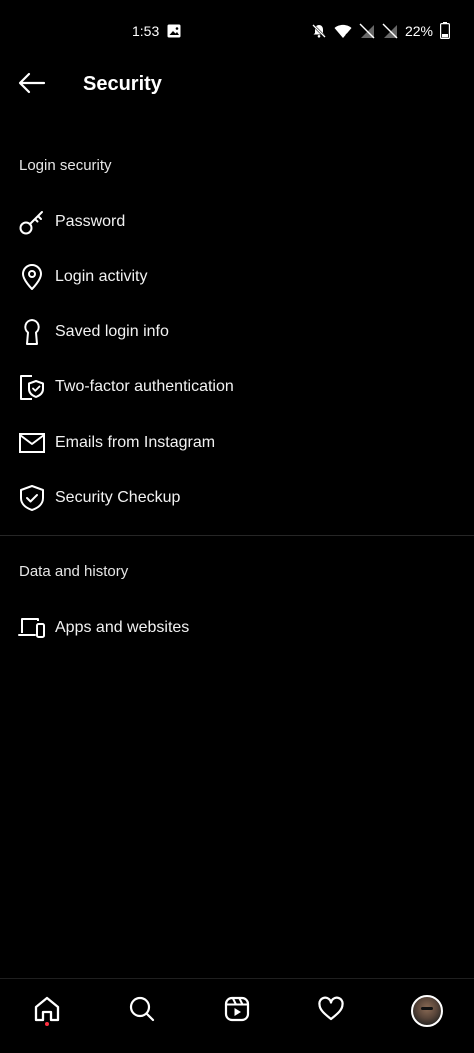 The width and height of the screenshot is (474, 1053). What do you see at coordinates (237, 387) in the screenshot?
I see `menu-item-two-factor-authentication: Two-factor authentication` at bounding box center [237, 387].